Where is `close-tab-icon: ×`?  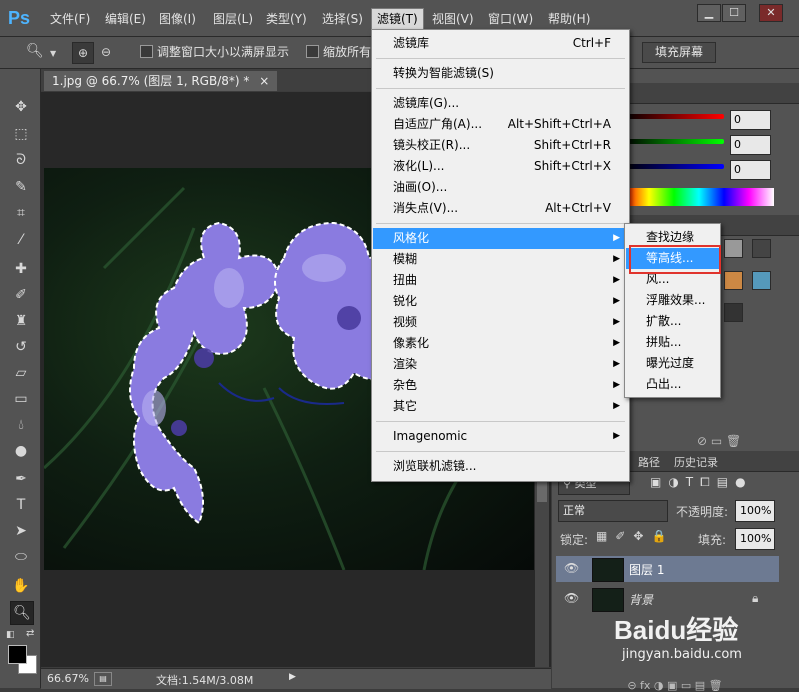
close-tab-icon: × is located at coordinates (264, 81).